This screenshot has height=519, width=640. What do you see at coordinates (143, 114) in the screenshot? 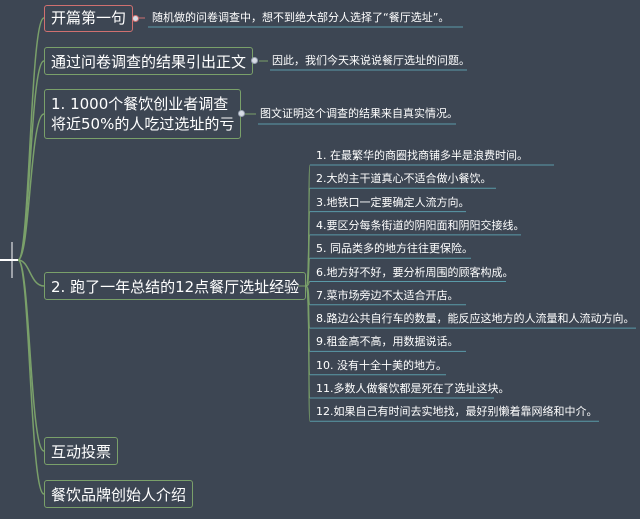
I see `branch-survey-1000: 1. 1000个餐饮创业者调查 将近50%的人吃过选址的亏` at bounding box center [143, 114].